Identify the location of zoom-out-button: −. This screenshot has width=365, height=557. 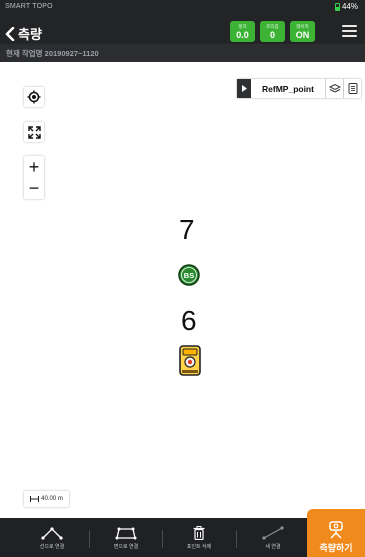
(34, 188).